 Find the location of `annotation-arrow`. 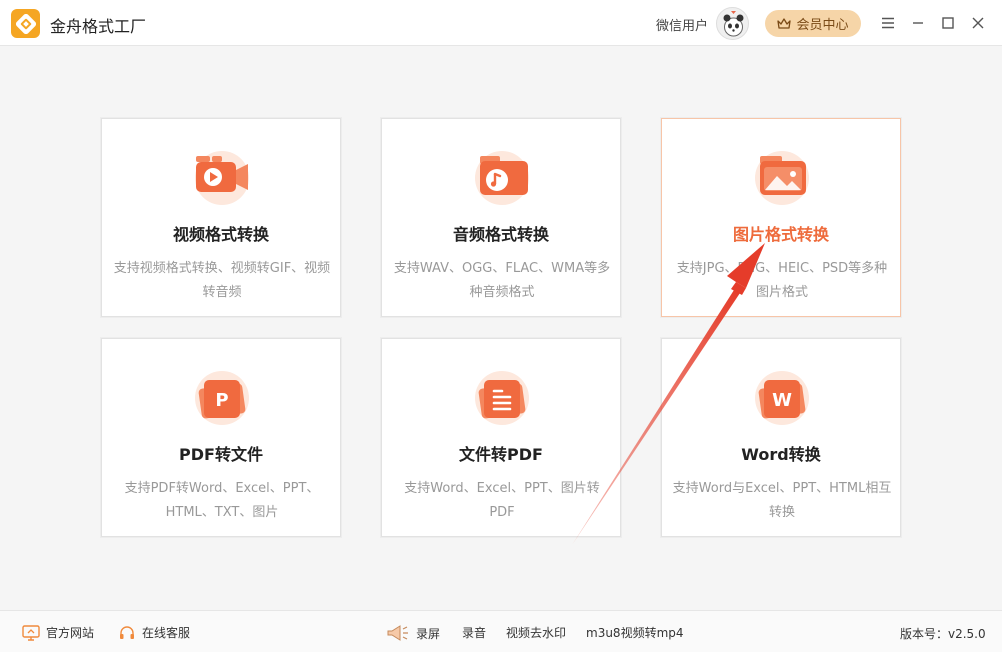

annotation-arrow is located at coordinates (668, 394).